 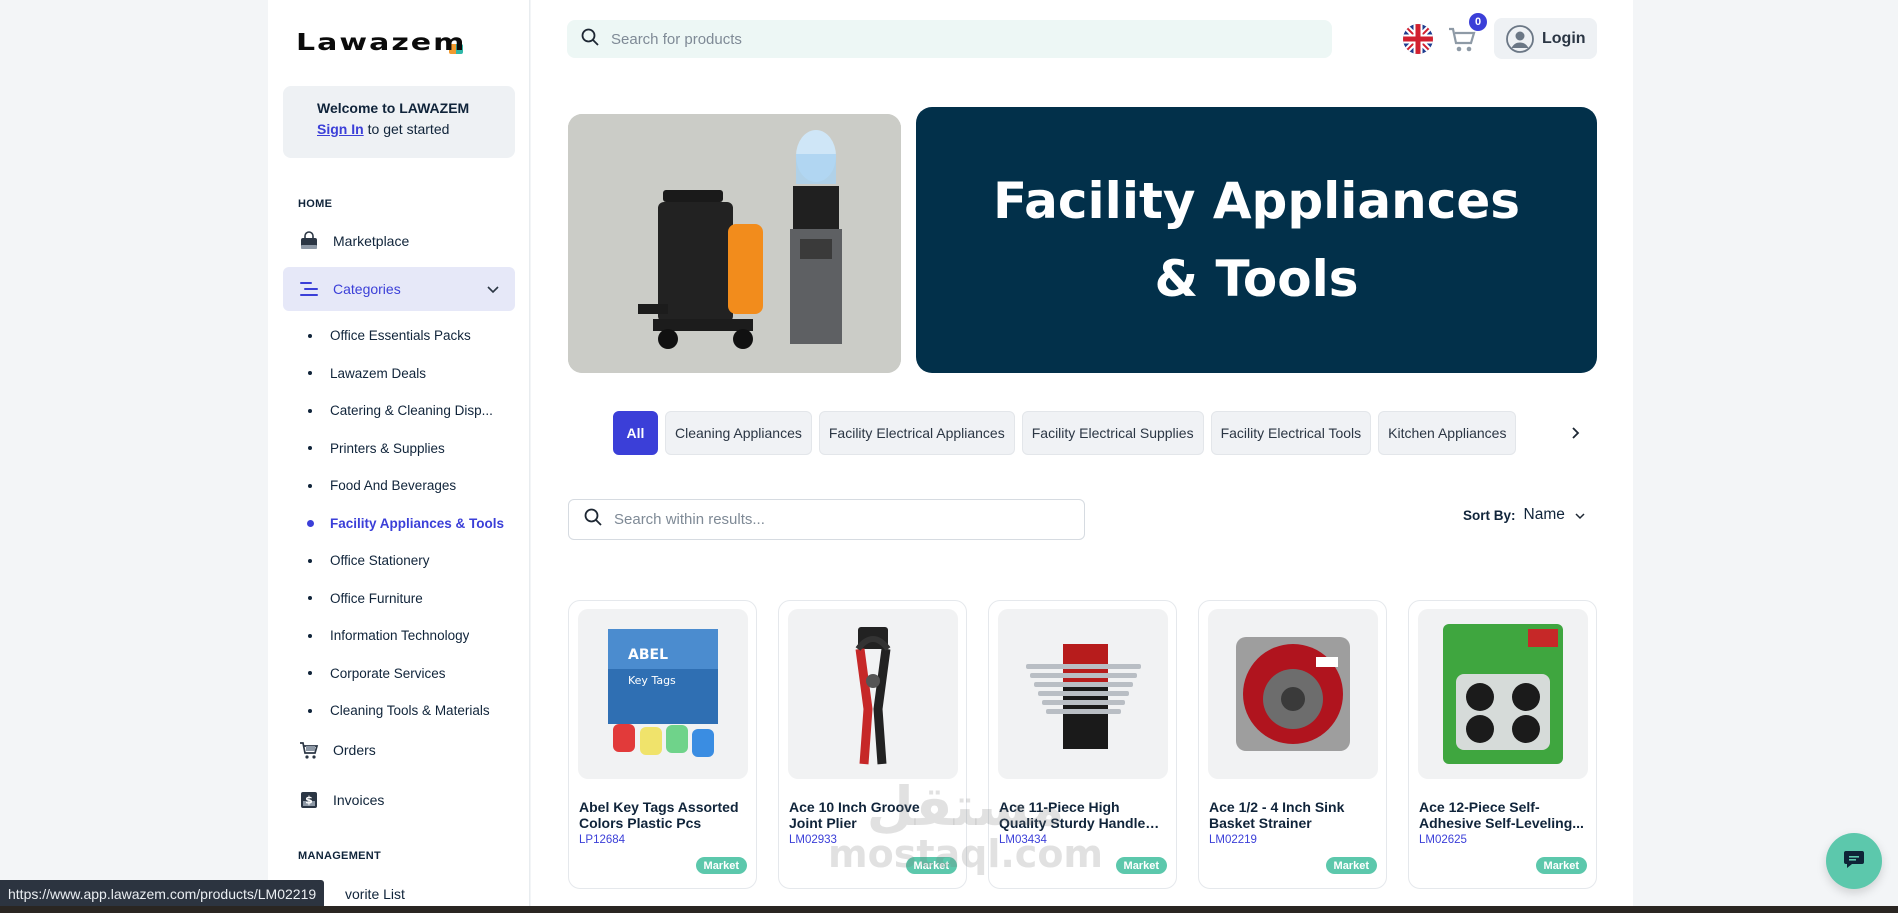 I want to click on sort-by-control: Sort By: Name, so click(x=1524, y=515).